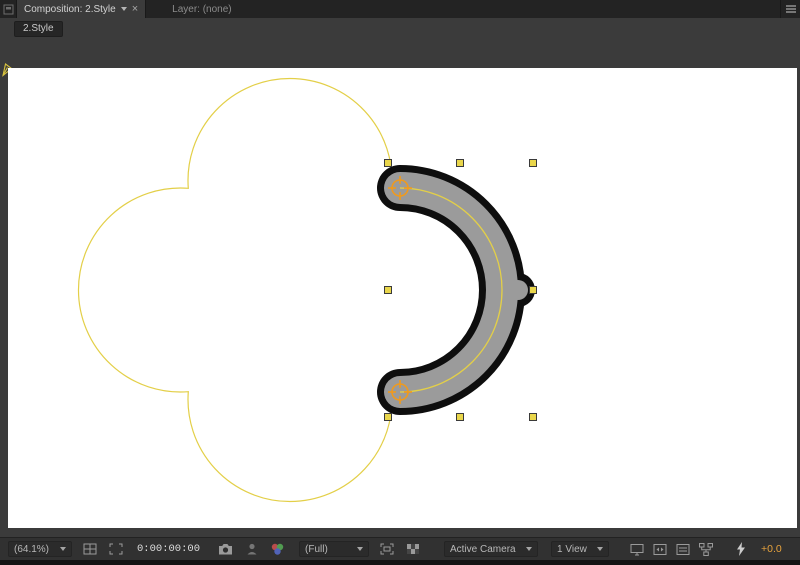 The height and width of the screenshot is (565, 800). Describe the element at coordinates (682, 549) in the screenshot. I see `timeline-button-icon` at that location.